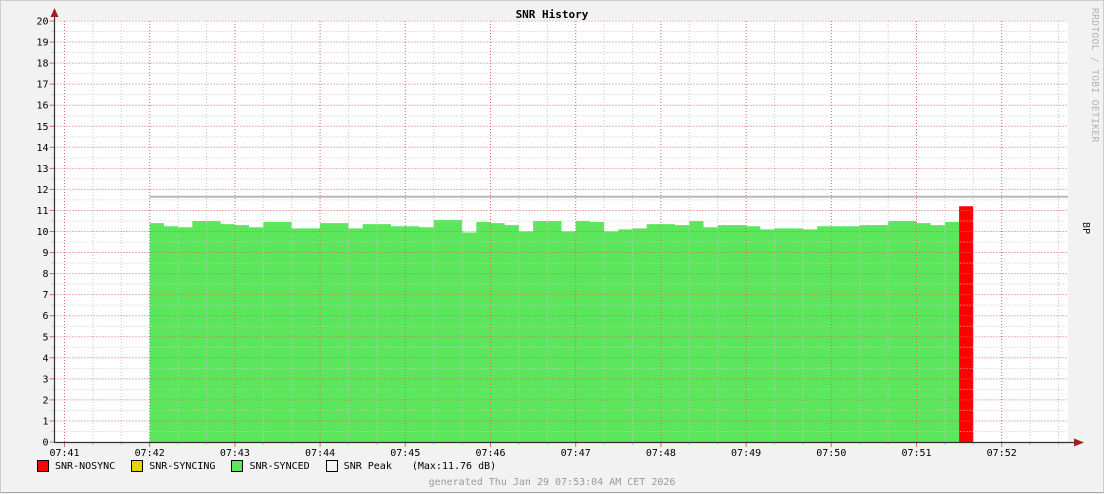  What do you see at coordinates (1085, 228) in the screenshot?
I see `right-axis-label-bp: BP` at bounding box center [1085, 228].